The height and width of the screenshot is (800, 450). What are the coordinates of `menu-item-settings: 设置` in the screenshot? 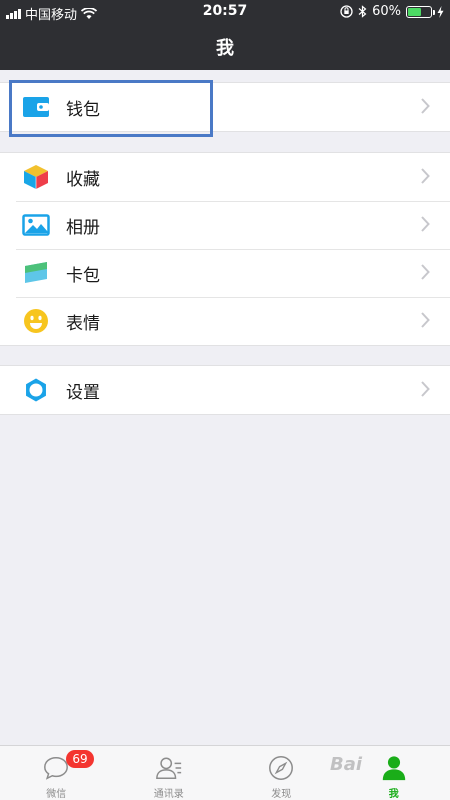 It's located at (225, 390).